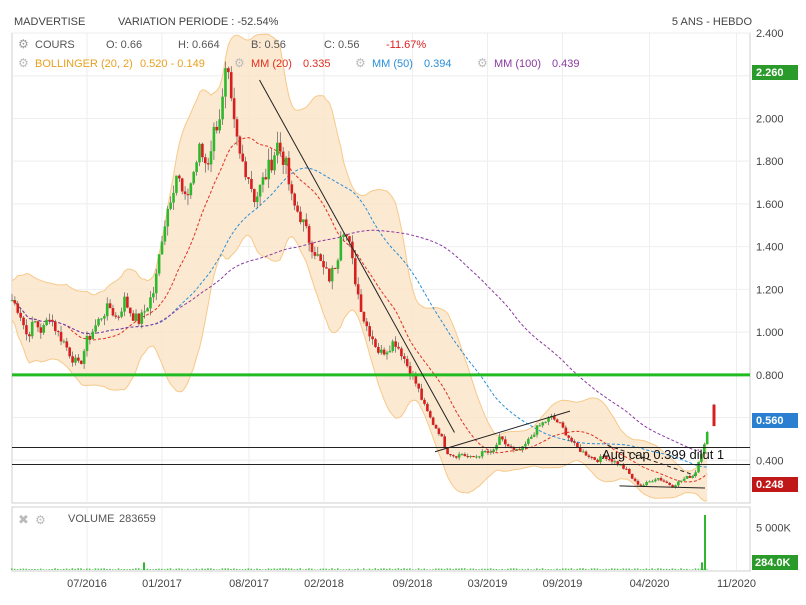 This screenshot has height=605, width=806. Describe the element at coordinates (773, 563) in the screenshot. I see `badge-last-volume-text: 284.0K` at that location.